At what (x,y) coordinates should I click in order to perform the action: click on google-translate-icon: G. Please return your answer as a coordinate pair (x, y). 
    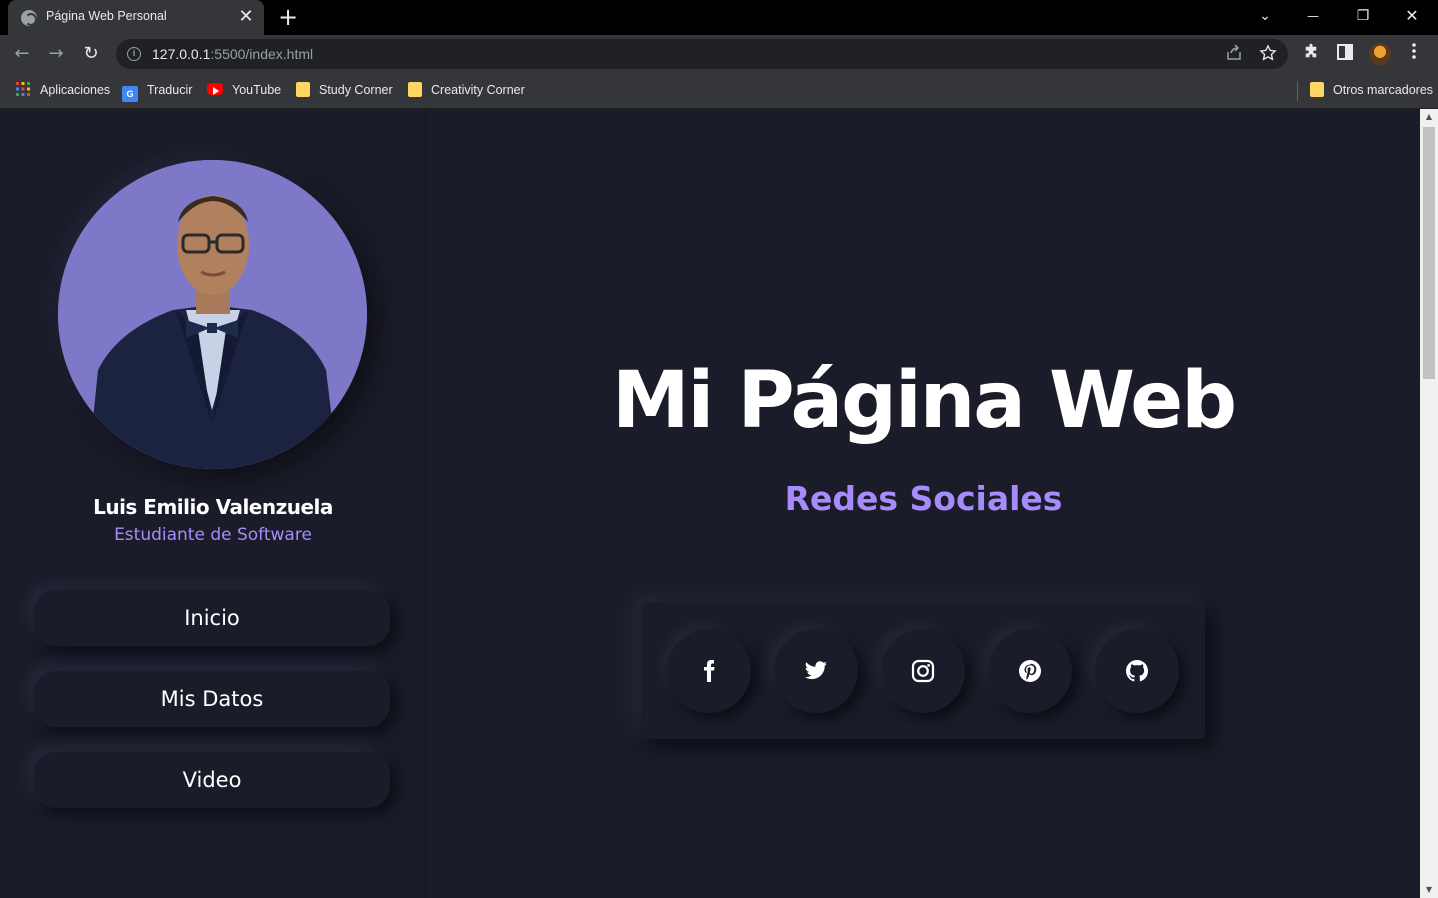
    Looking at the image, I should click on (130, 94).